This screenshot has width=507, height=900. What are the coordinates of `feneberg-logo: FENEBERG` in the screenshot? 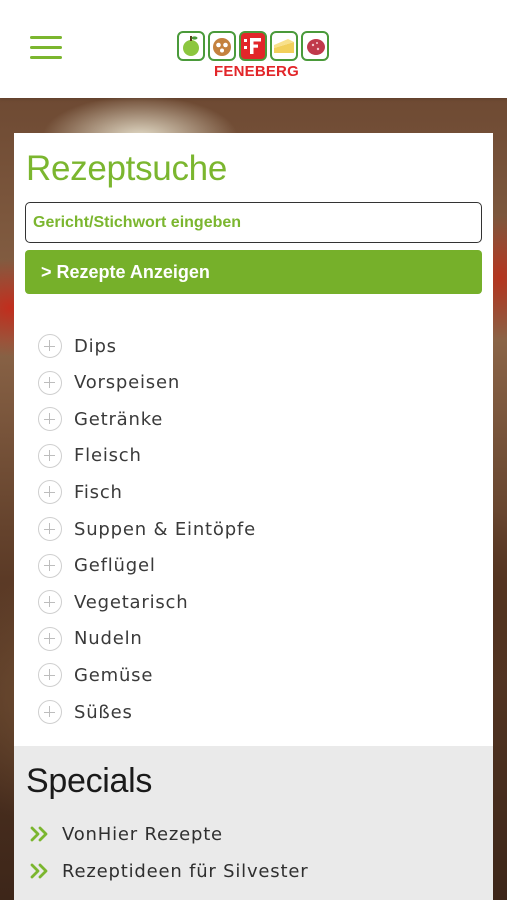 It's located at (254, 56).